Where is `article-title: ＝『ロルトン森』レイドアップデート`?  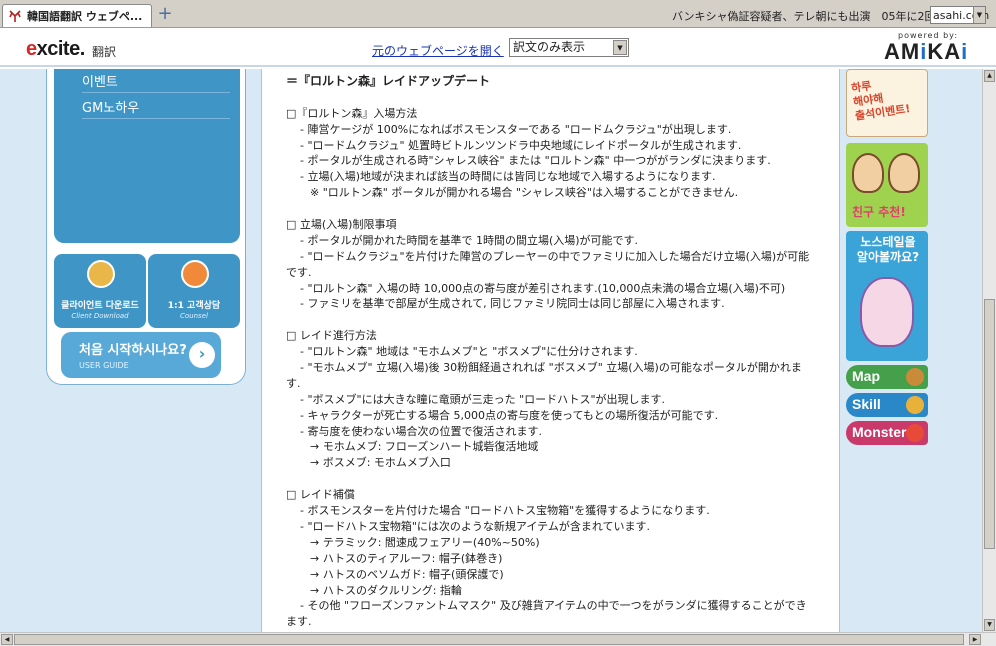 article-title: ＝『ロルトン森』レイドアップデート is located at coordinates (388, 81).